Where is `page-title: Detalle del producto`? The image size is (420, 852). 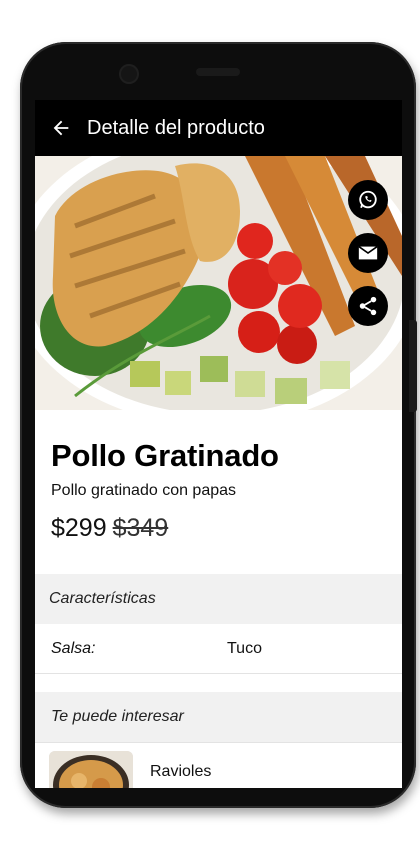 page-title: Detalle del producto is located at coordinates (176, 127).